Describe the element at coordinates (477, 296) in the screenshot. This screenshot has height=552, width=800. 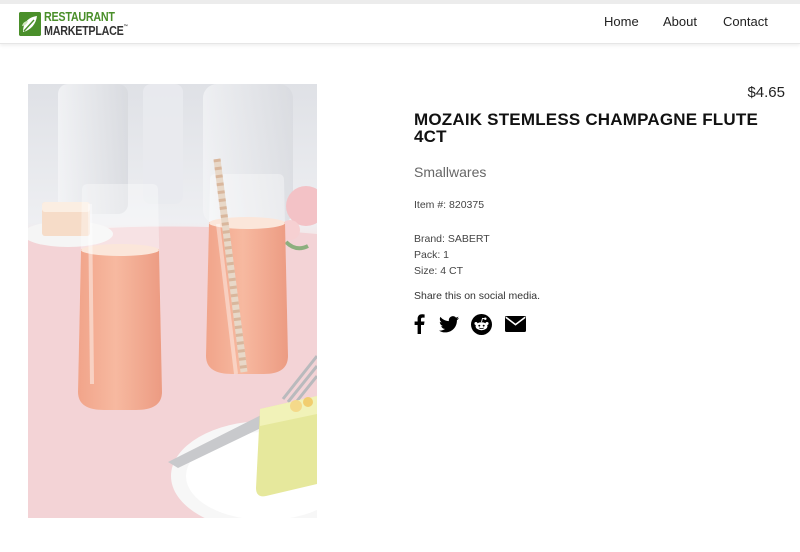
I see `share-label: Share this on social media.` at that location.